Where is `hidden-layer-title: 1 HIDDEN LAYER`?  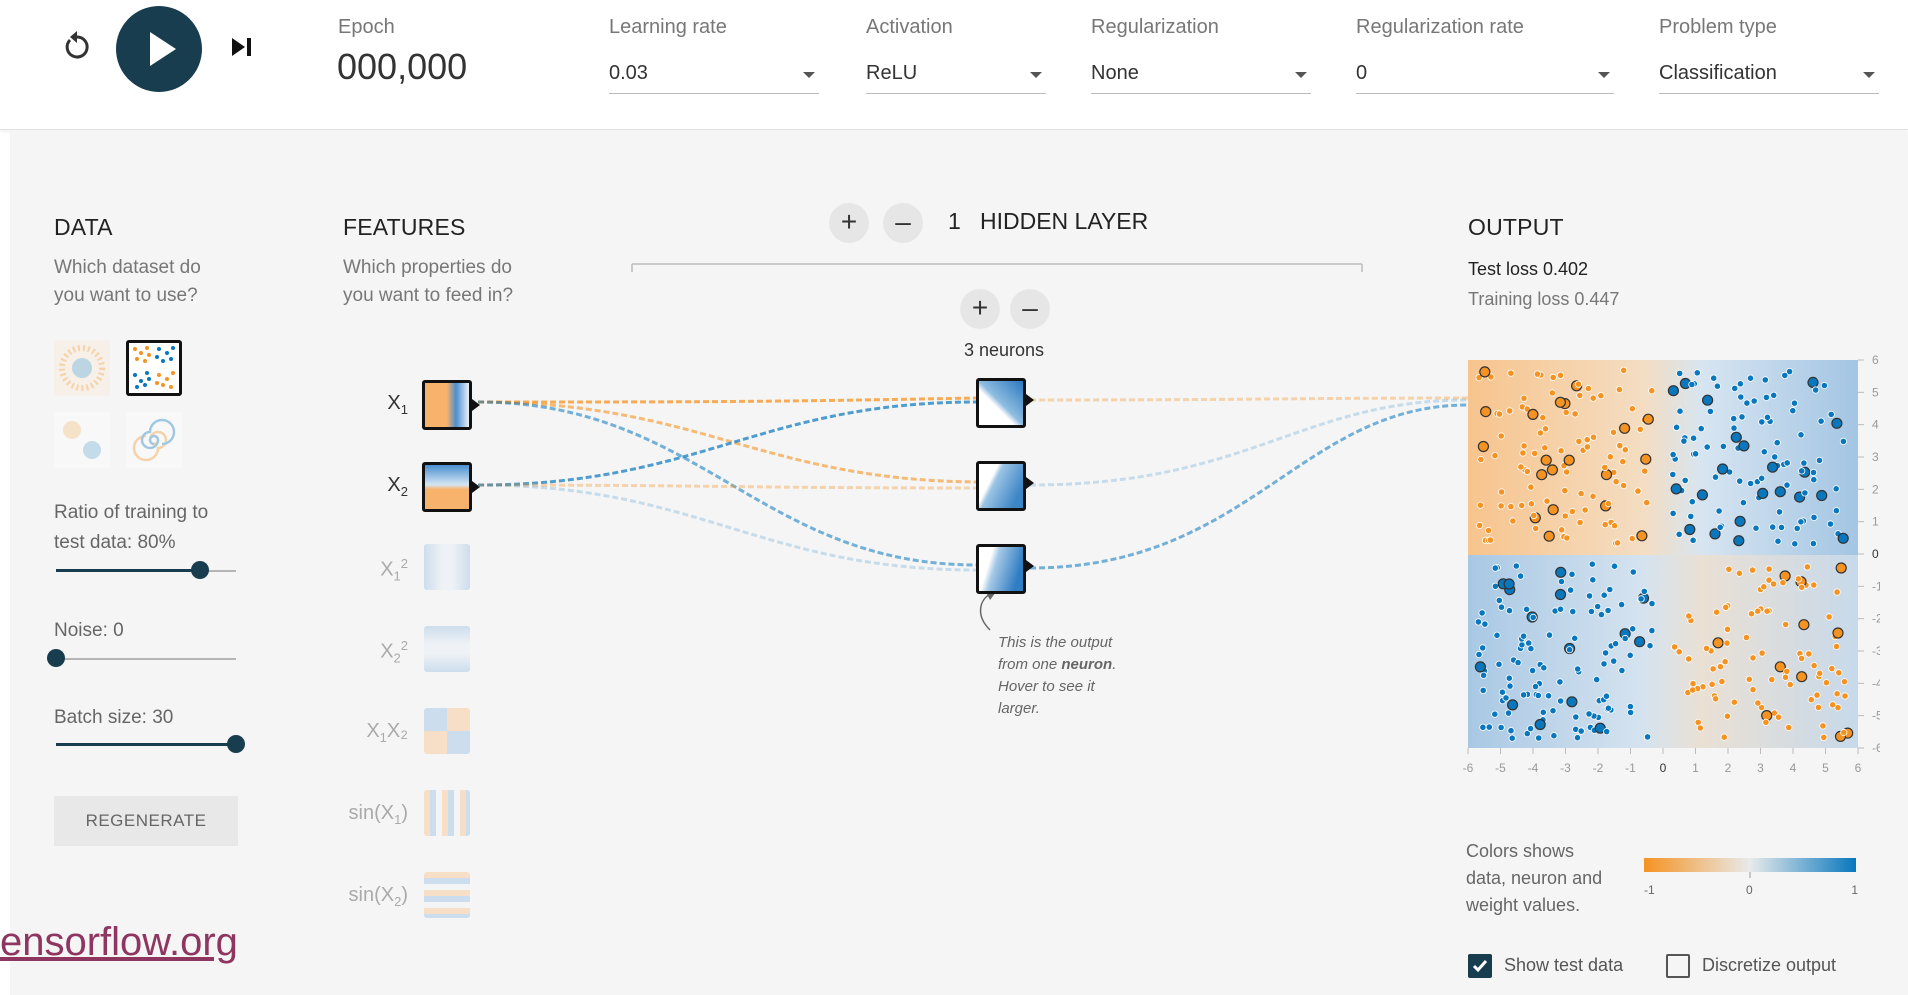 hidden-layer-title: 1 HIDDEN LAYER is located at coordinates (1048, 221).